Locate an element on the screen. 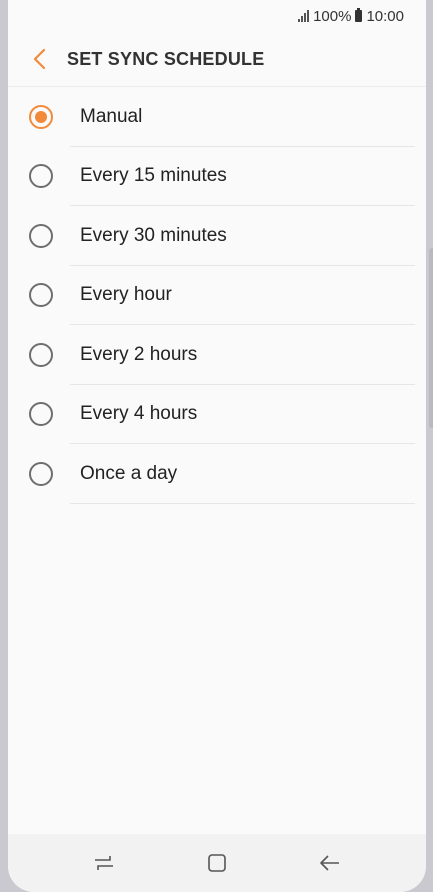 This screenshot has height=892, width=433. navigation-bar is located at coordinates (217, 863).